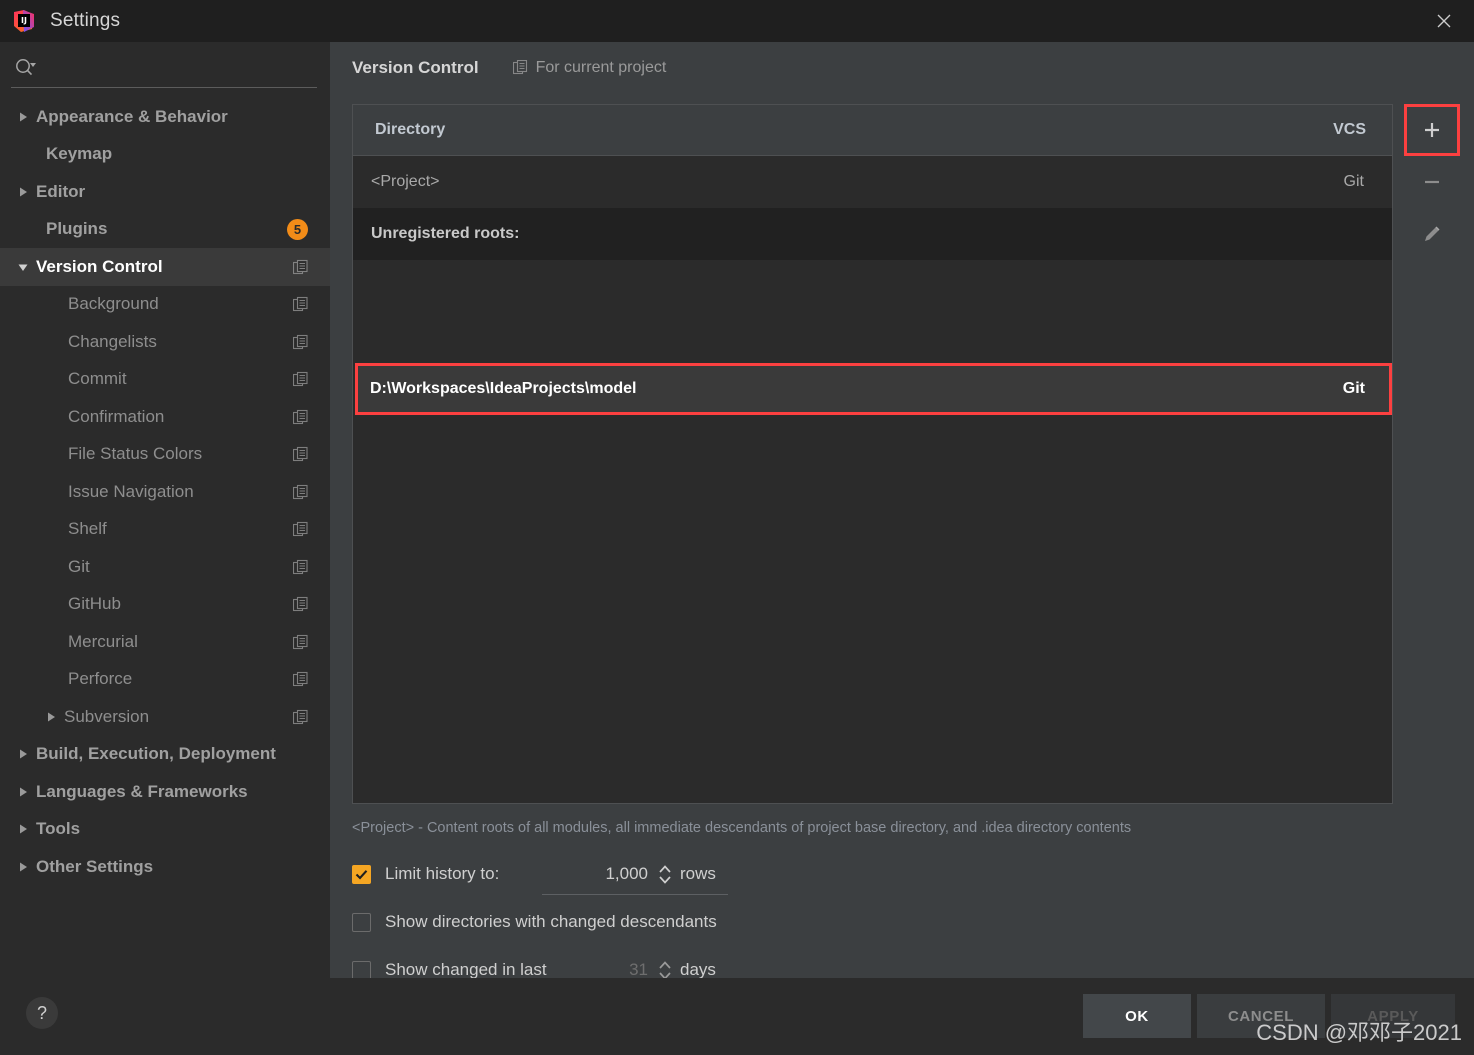 This screenshot has height=1055, width=1474. What do you see at coordinates (601, 67) in the screenshot?
I see `scope-label: For current project` at bounding box center [601, 67].